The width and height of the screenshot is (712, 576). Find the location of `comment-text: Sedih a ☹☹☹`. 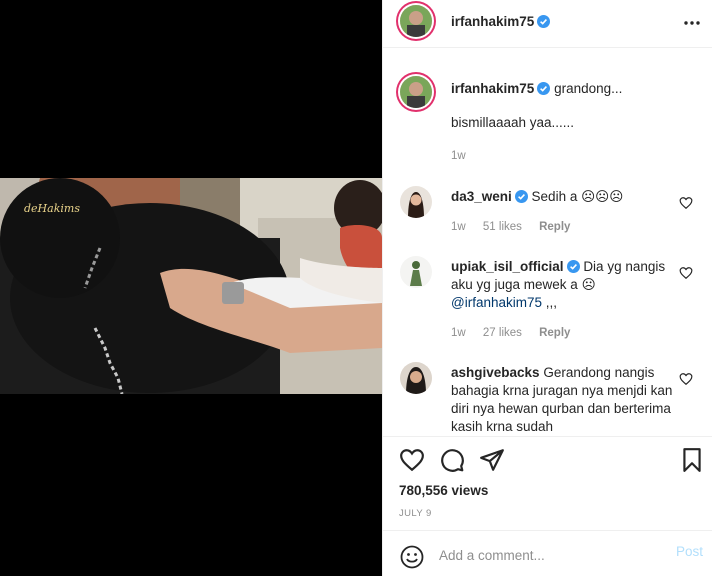

comment-text: Sedih a ☹☹☹ is located at coordinates (577, 196).